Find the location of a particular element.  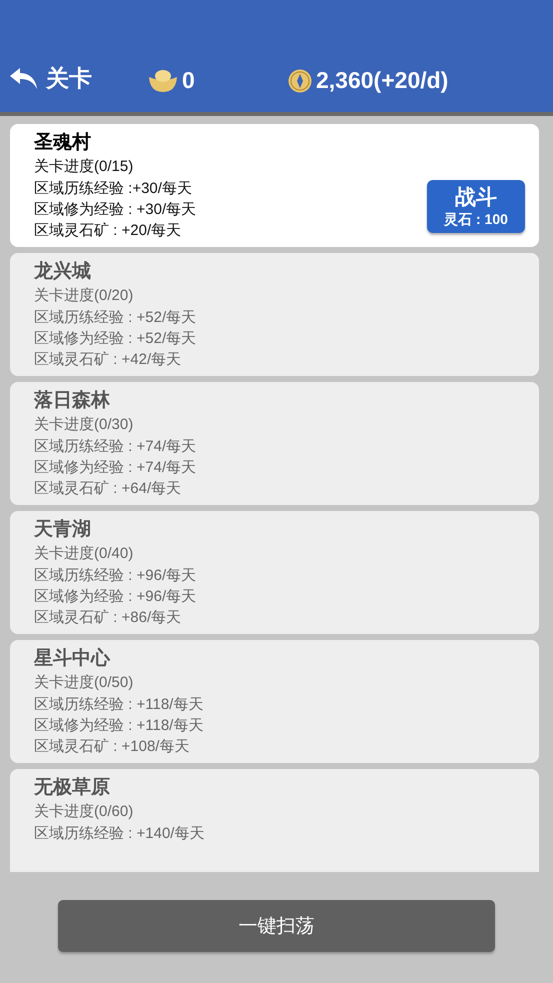

ingot-count: 0 is located at coordinates (188, 80).